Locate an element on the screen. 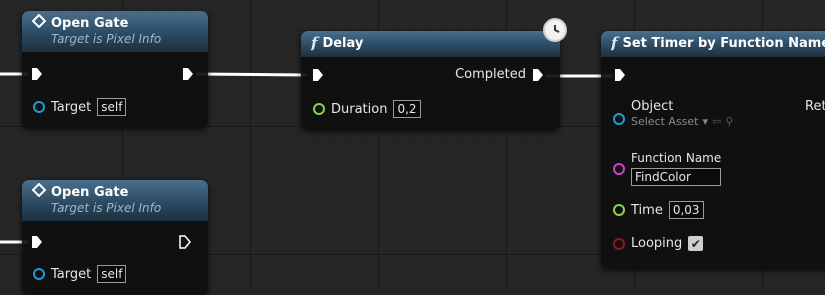 The image size is (825, 295). dropdown-arrow-icon: ▾ is located at coordinates (705, 121).